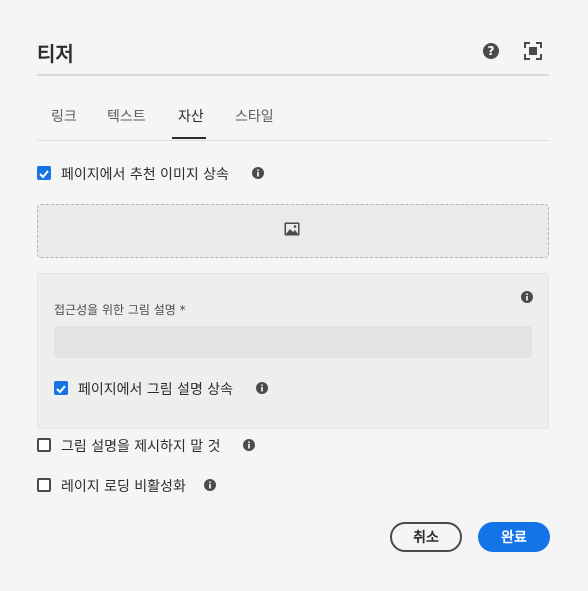 The image size is (588, 591). I want to click on inherit-alt-text-checkbox, so click(61, 388).